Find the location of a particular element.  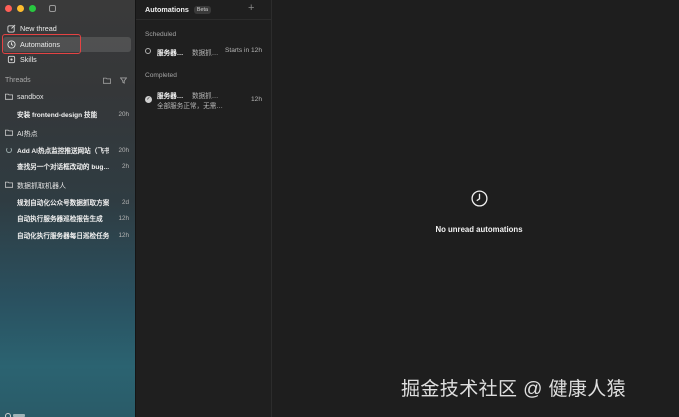

thread-item: 安装 frontend-design 技能 20h is located at coordinates (73, 114).